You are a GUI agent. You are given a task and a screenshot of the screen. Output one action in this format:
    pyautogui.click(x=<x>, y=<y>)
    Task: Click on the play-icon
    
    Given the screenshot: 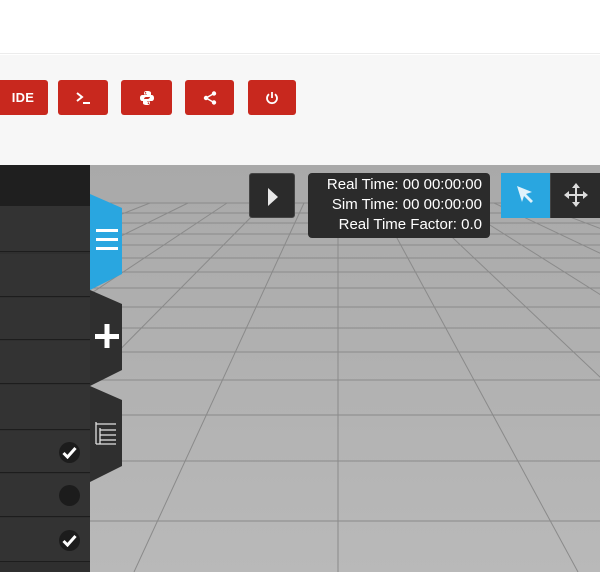 What is the action you would take?
    pyautogui.click(x=273, y=197)
    